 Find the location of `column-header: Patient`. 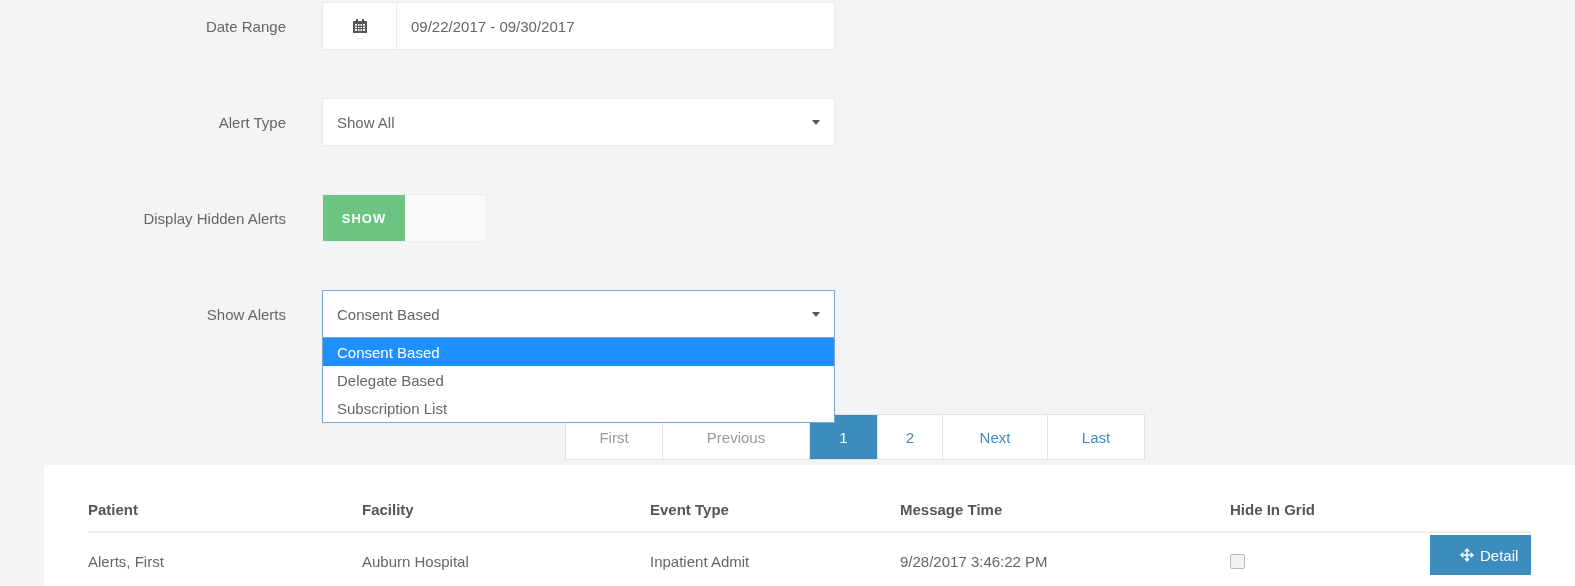

column-header: Patient is located at coordinates (225, 510).